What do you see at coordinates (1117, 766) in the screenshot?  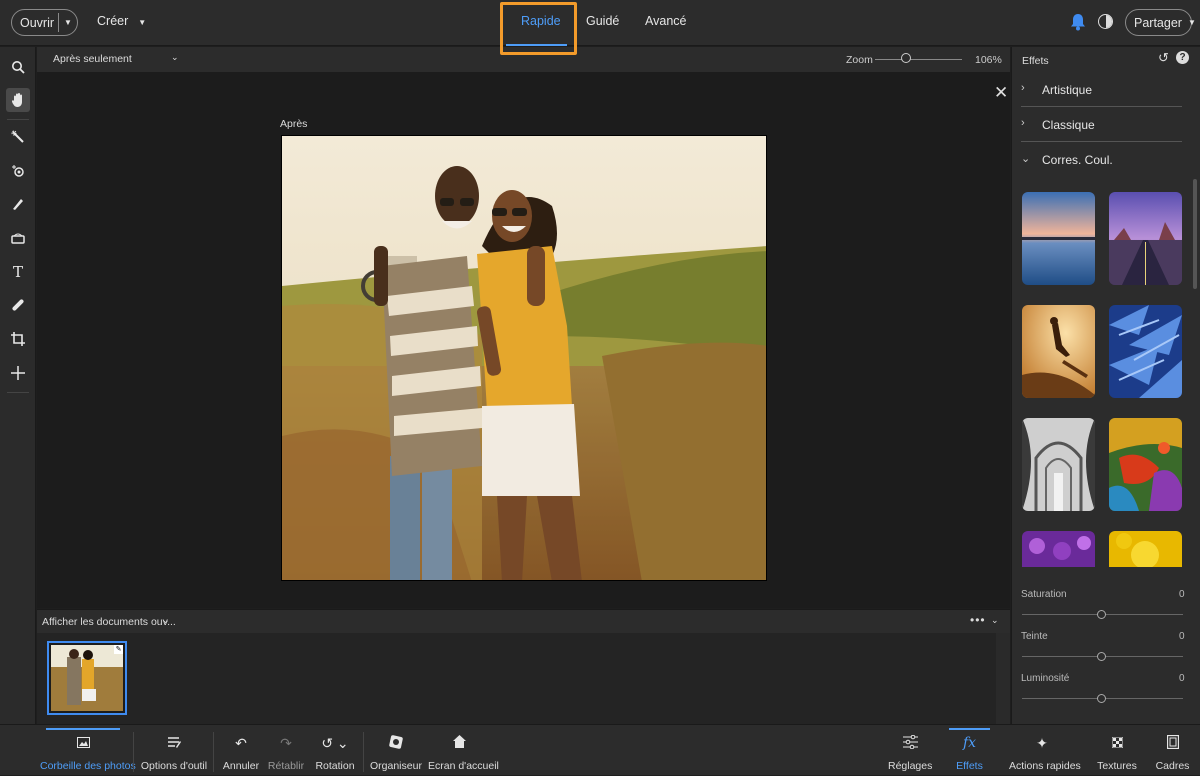 I see `textures-label: Textures` at bounding box center [1117, 766].